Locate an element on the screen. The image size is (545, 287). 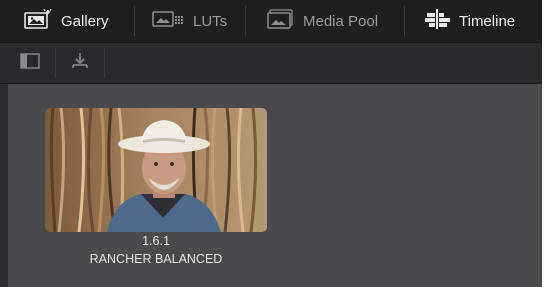
tab-gallery-label: Gallery is located at coordinates (85, 21).